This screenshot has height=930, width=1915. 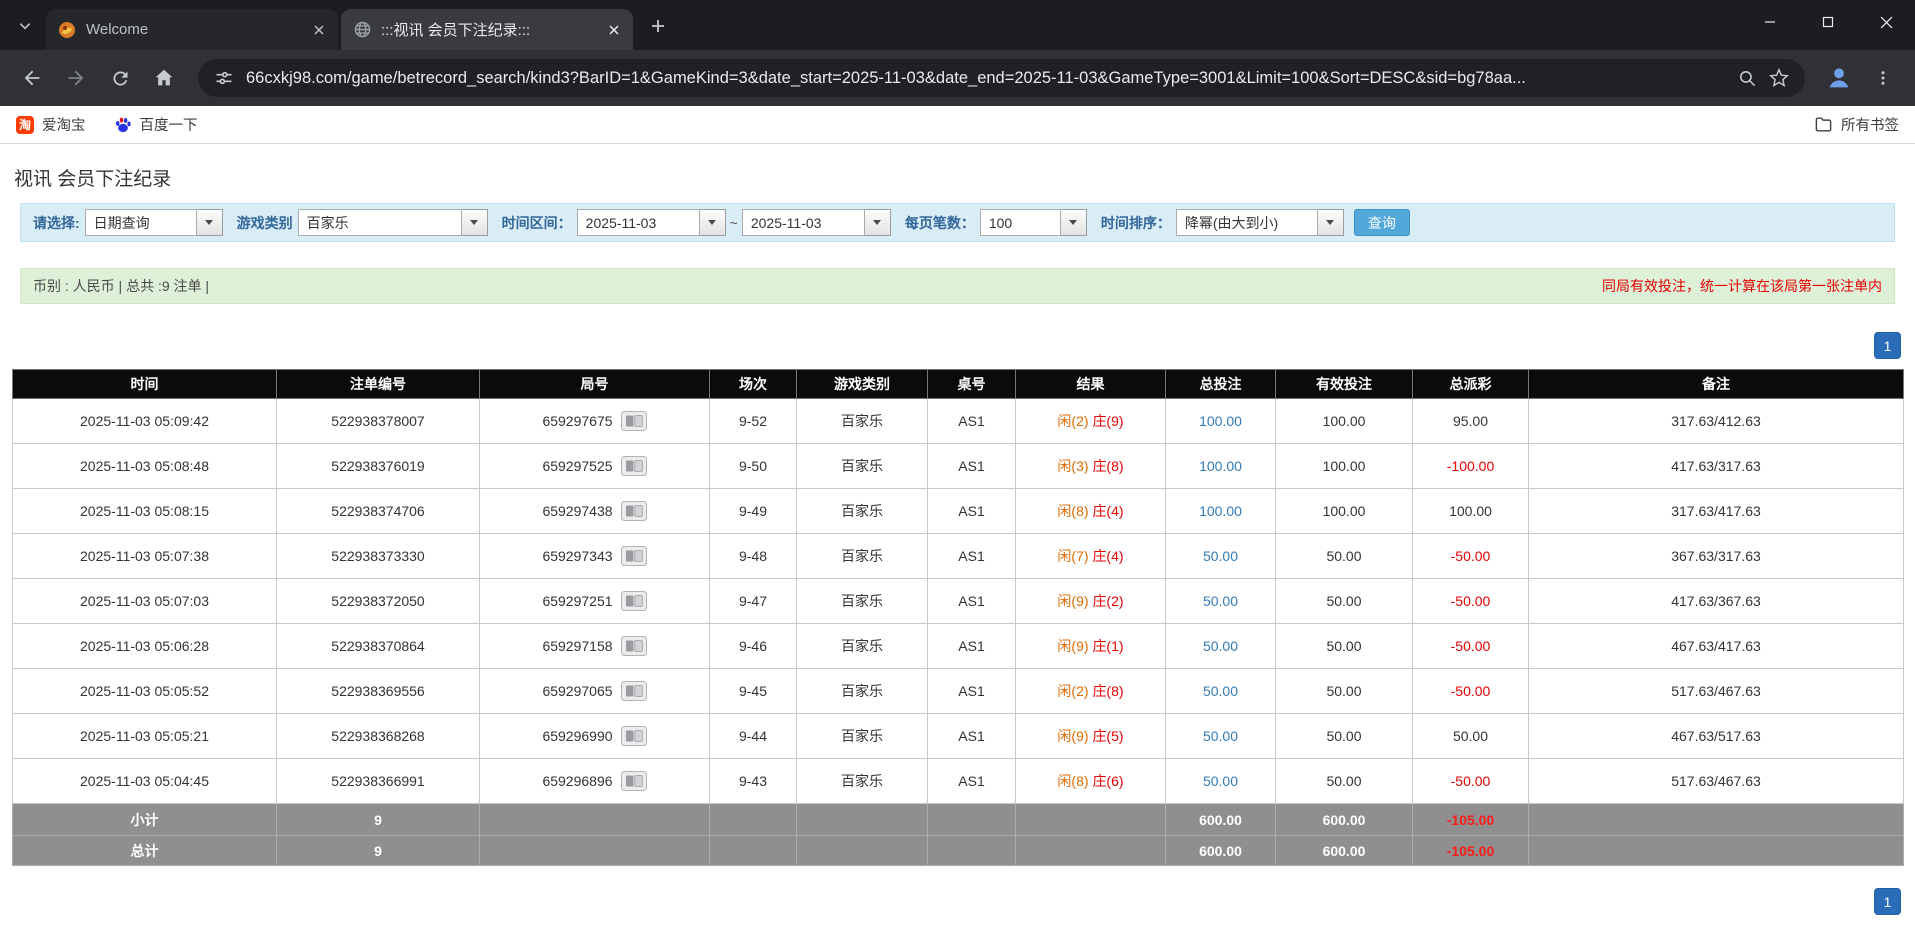 What do you see at coordinates (1716, 691) in the screenshot?
I see `remark-cell: 517.63/467.63` at bounding box center [1716, 691].